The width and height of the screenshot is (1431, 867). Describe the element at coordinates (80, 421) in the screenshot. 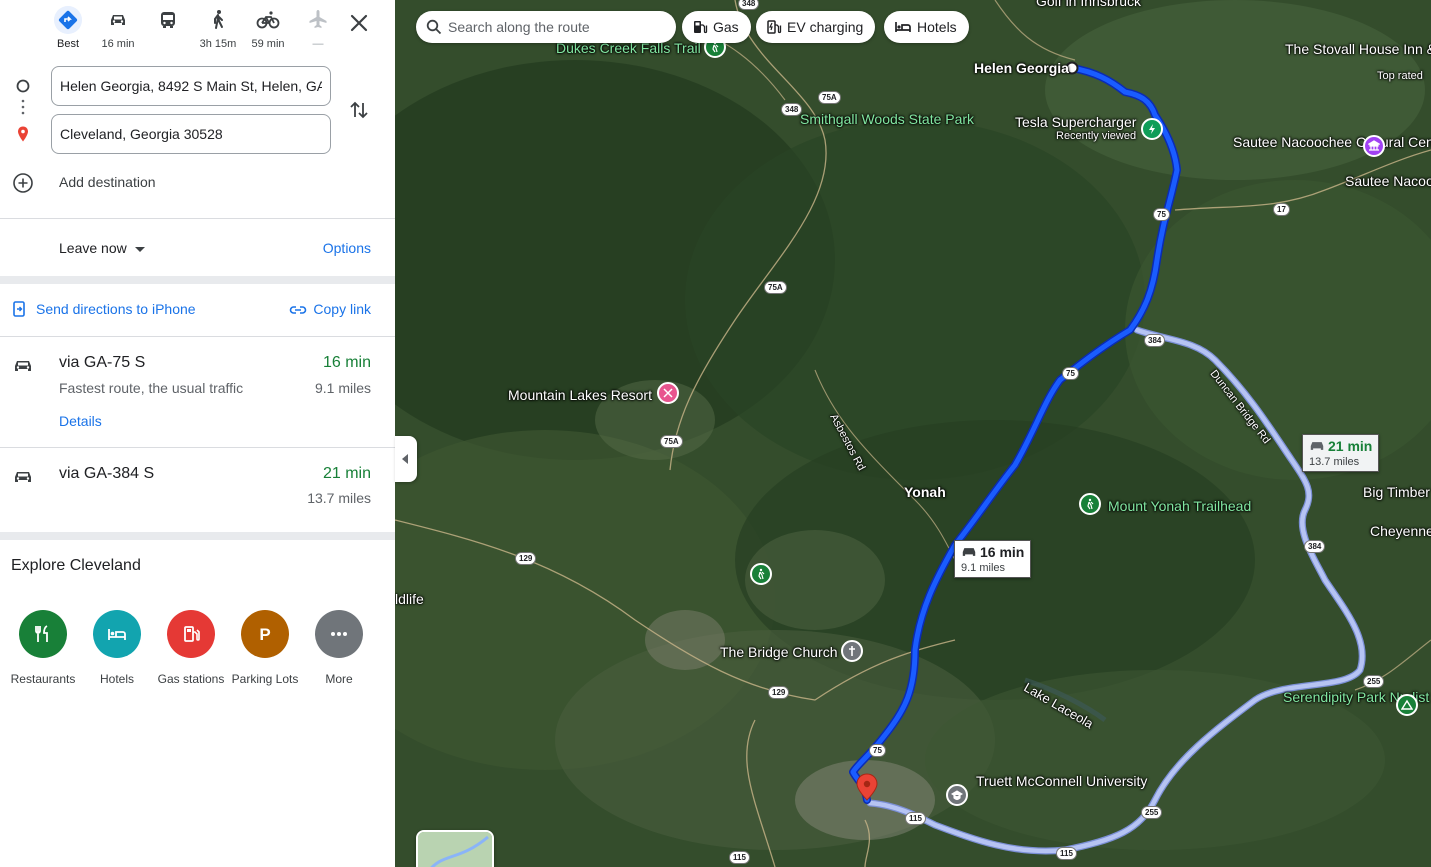

I see `route-details-link: Details` at that location.